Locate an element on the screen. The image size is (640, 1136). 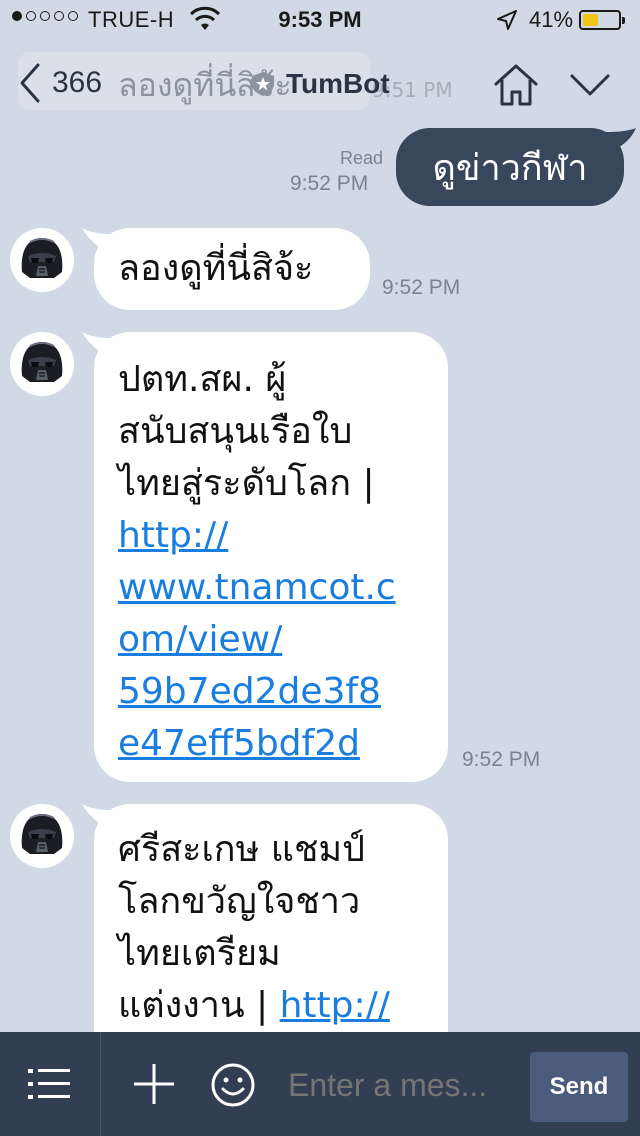
unread-count: 366 is located at coordinates (77, 82).